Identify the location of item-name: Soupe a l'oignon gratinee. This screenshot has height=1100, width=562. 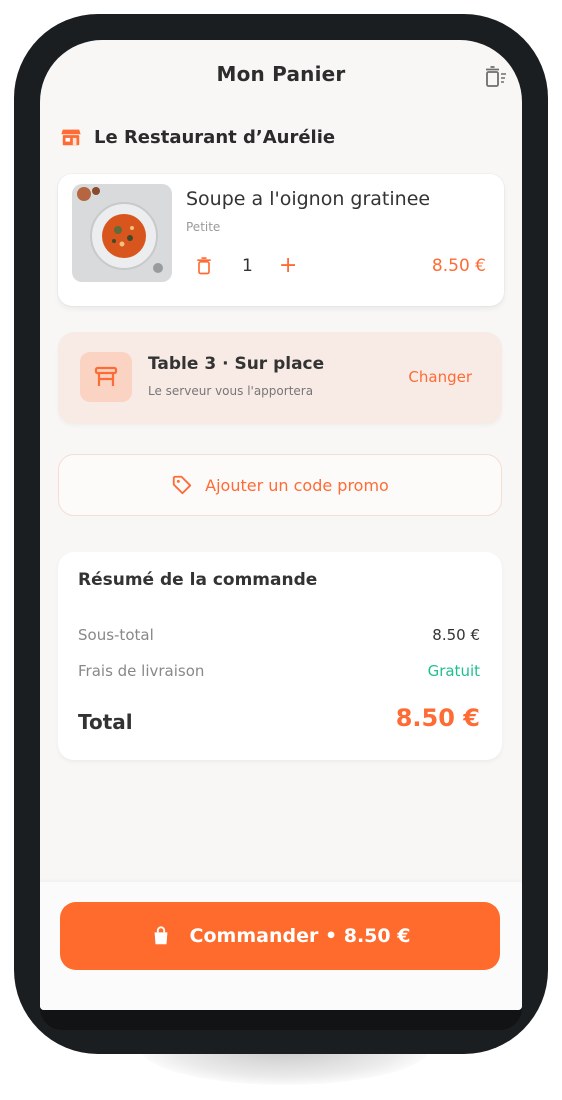
(308, 199).